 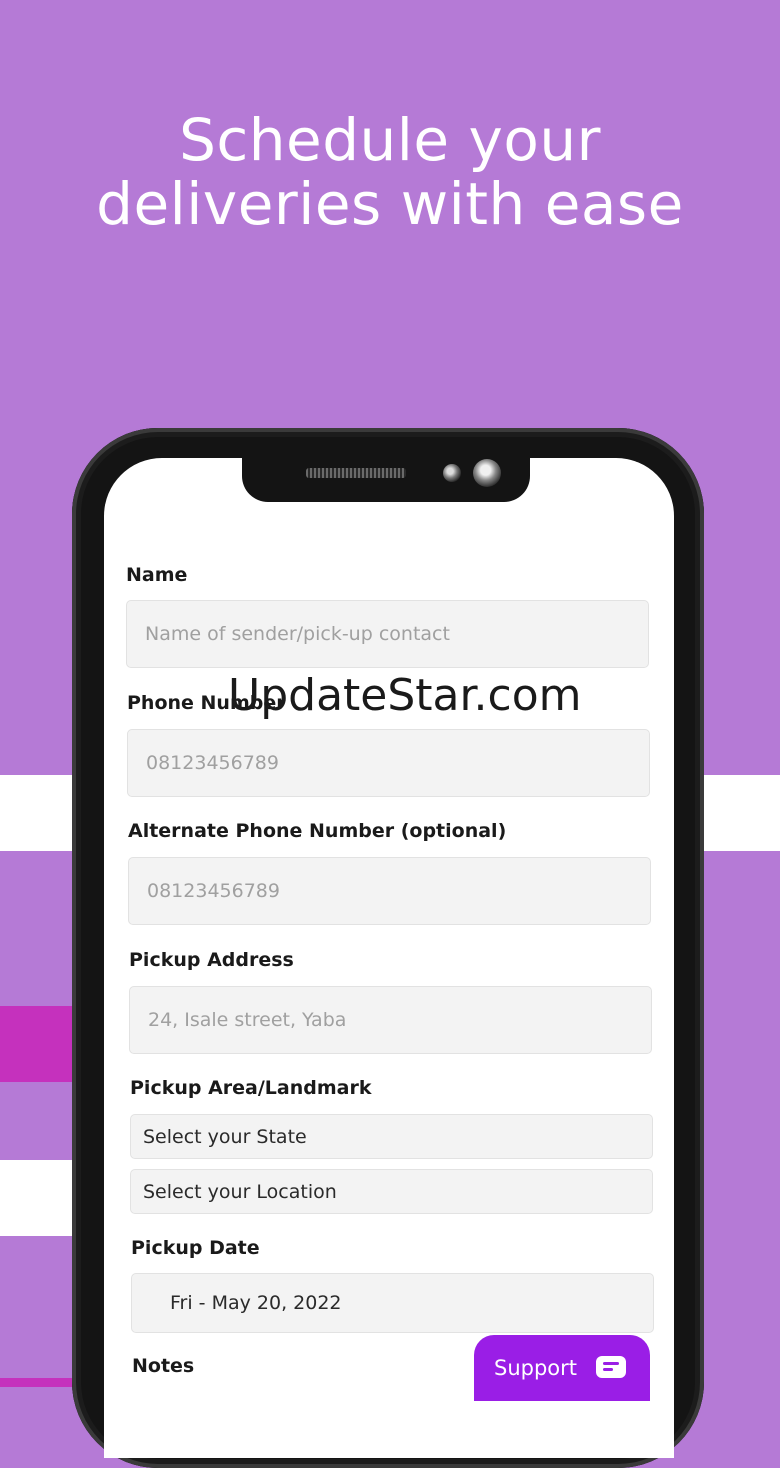 I want to click on camera-lens-icon, so click(x=487, y=473).